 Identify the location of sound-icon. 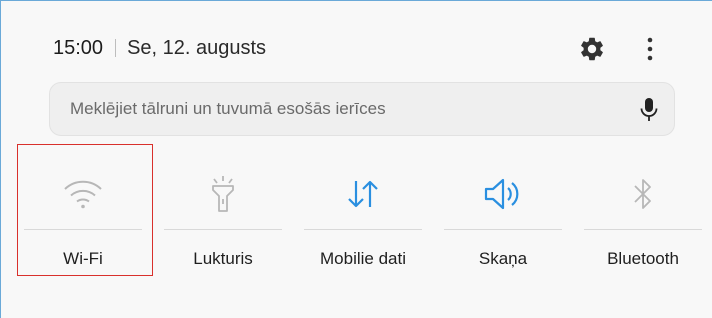
(503, 194).